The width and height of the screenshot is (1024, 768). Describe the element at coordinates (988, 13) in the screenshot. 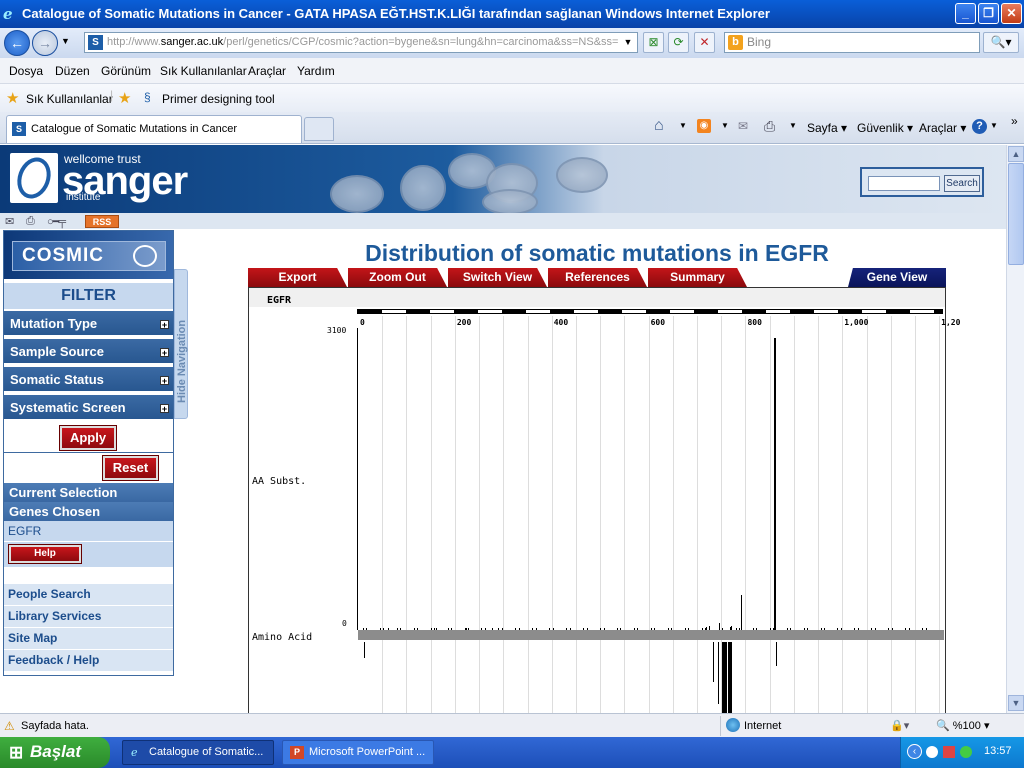

I see `maximize-button: ❐` at that location.